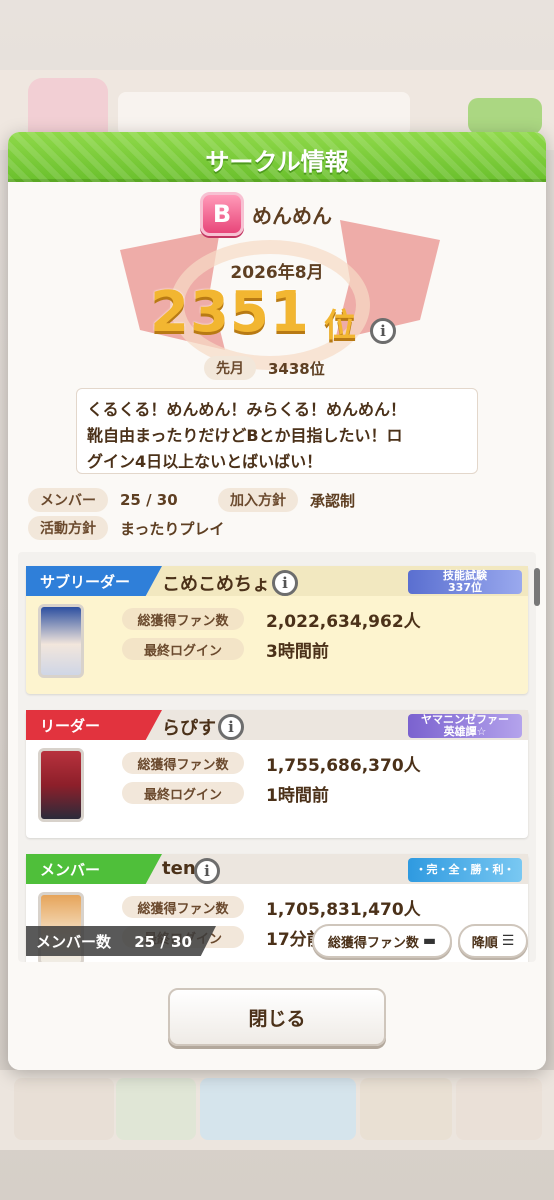 The width and height of the screenshot is (554, 1200). I want to click on last-month-rank: 先月 3438位, so click(264, 368).